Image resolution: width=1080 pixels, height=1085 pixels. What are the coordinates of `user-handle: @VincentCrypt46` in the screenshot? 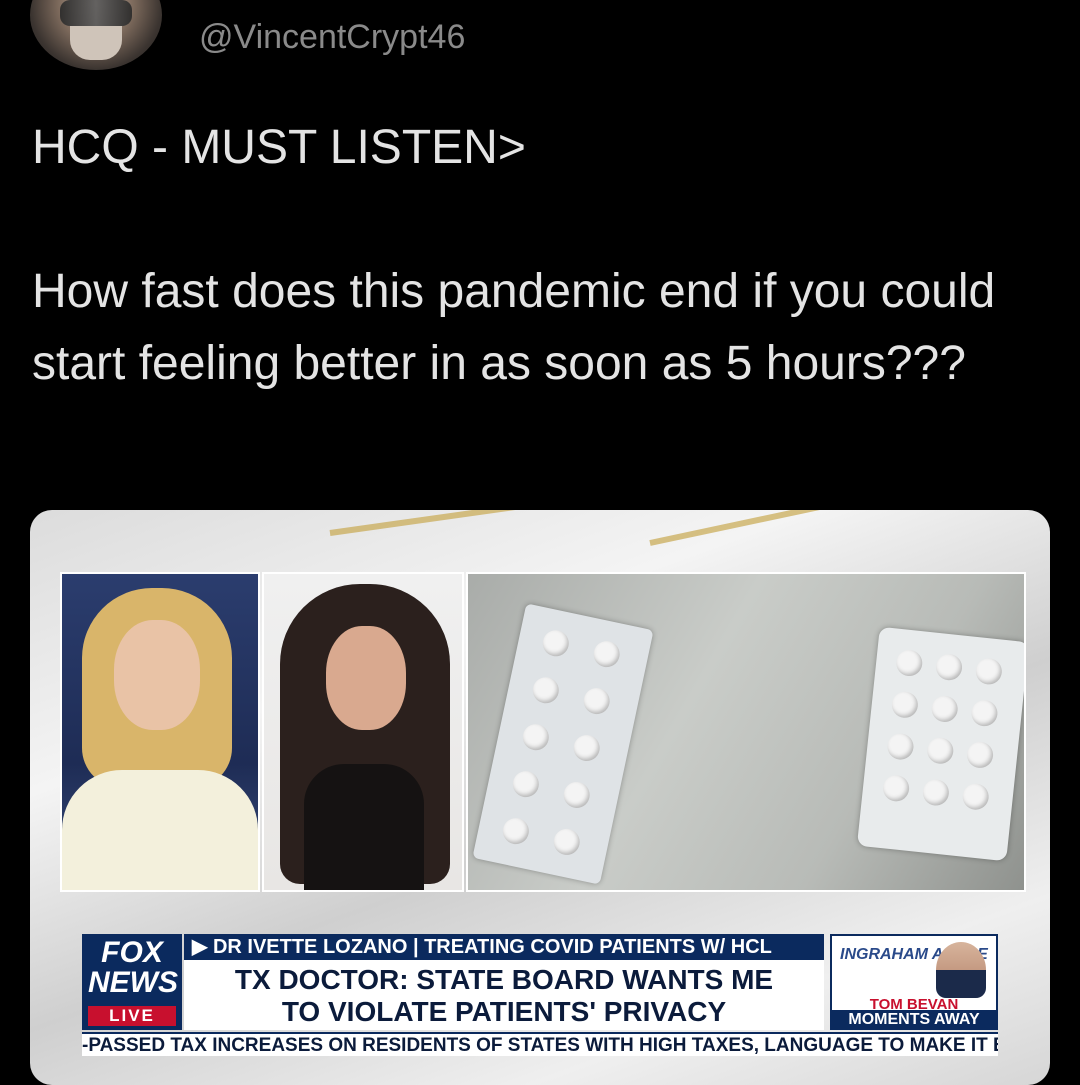 It's located at (332, 37).